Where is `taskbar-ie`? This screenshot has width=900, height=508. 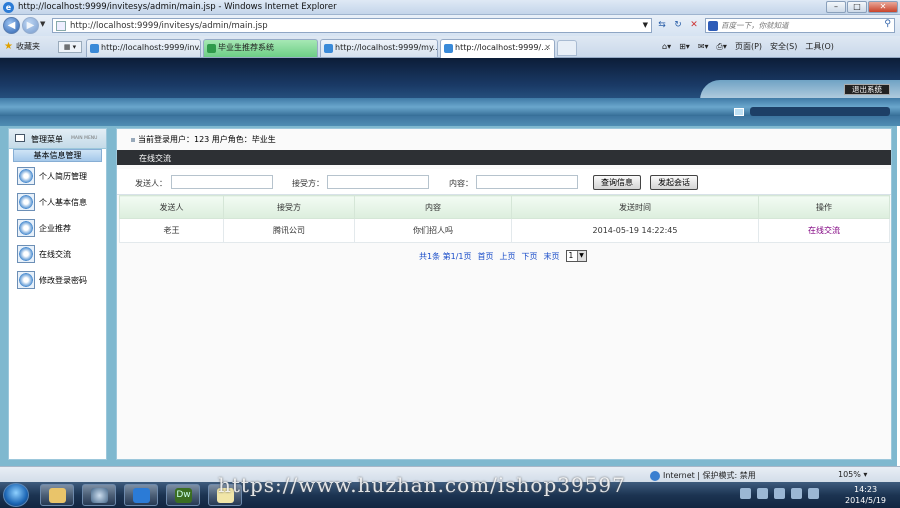 taskbar-ie is located at coordinates (141, 495).